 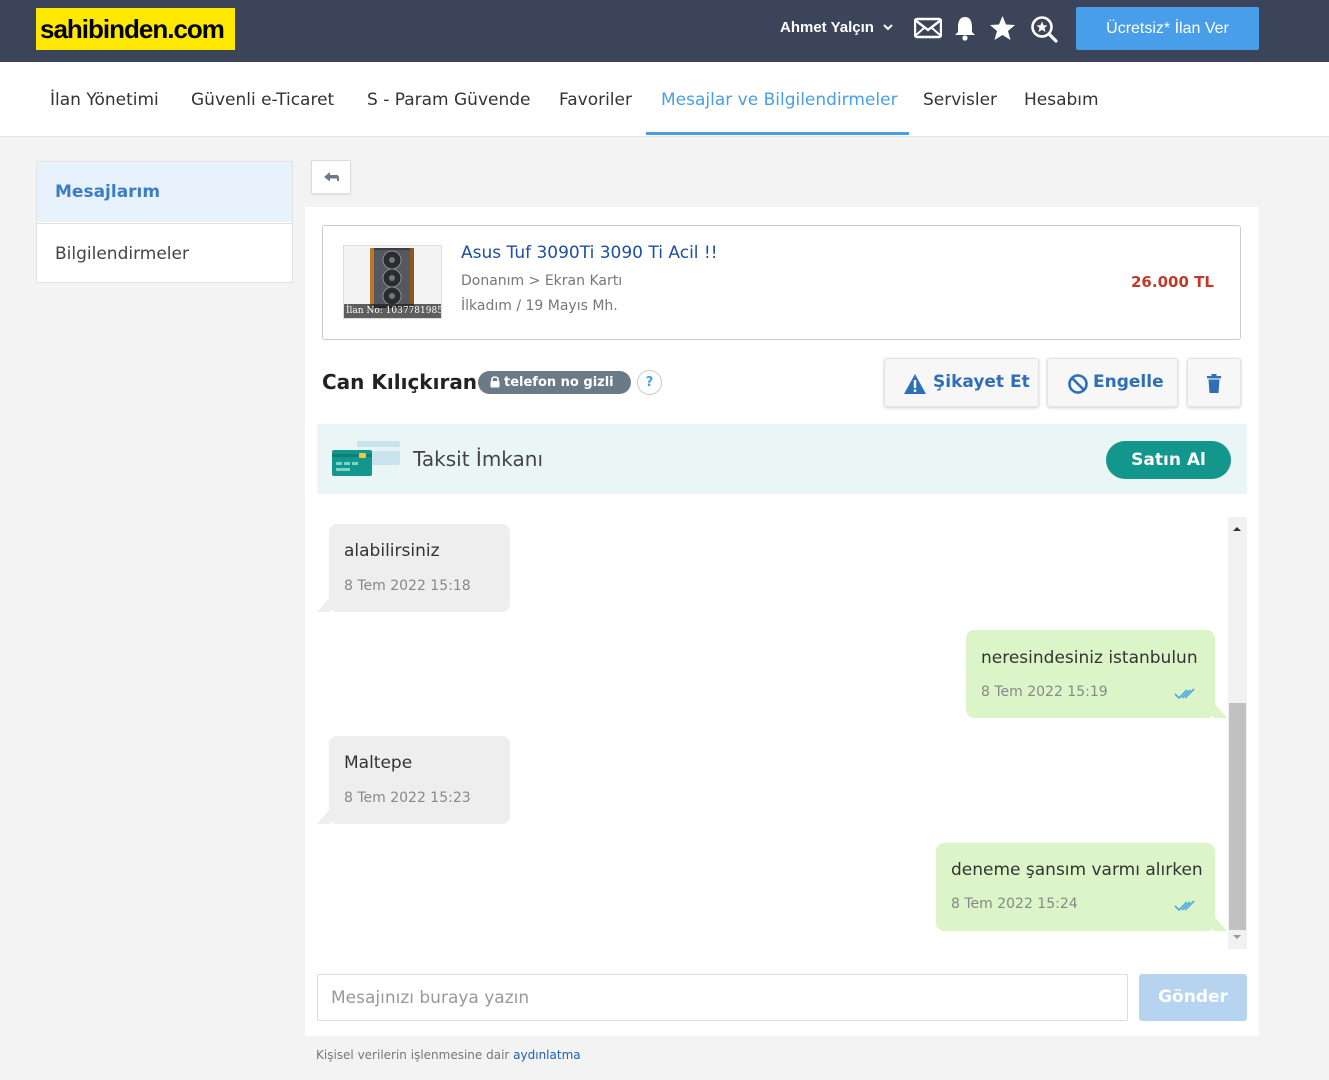 I want to click on bell-icon, so click(x=965, y=28).